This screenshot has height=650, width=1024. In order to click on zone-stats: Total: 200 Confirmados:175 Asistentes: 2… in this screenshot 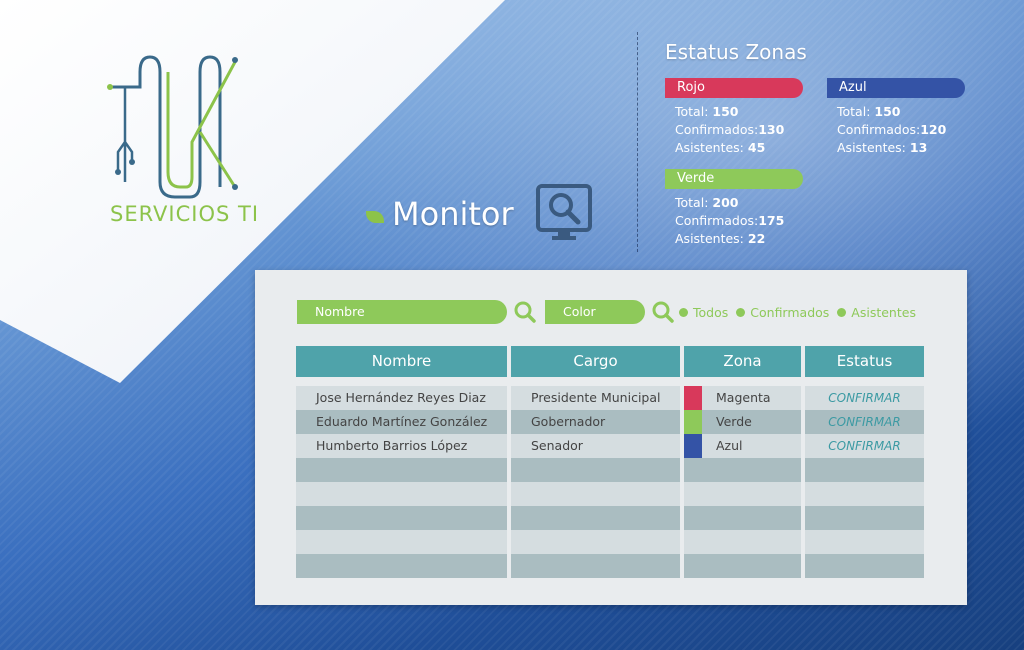, I will do `click(735, 221)`.